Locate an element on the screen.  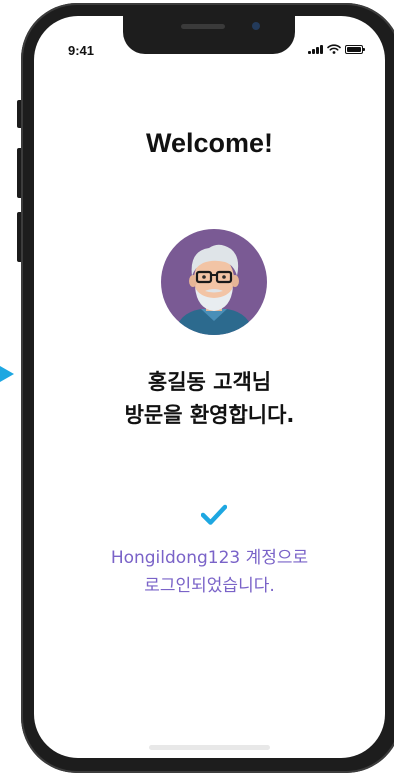
page-title: Welcome! is located at coordinates (209, 143).